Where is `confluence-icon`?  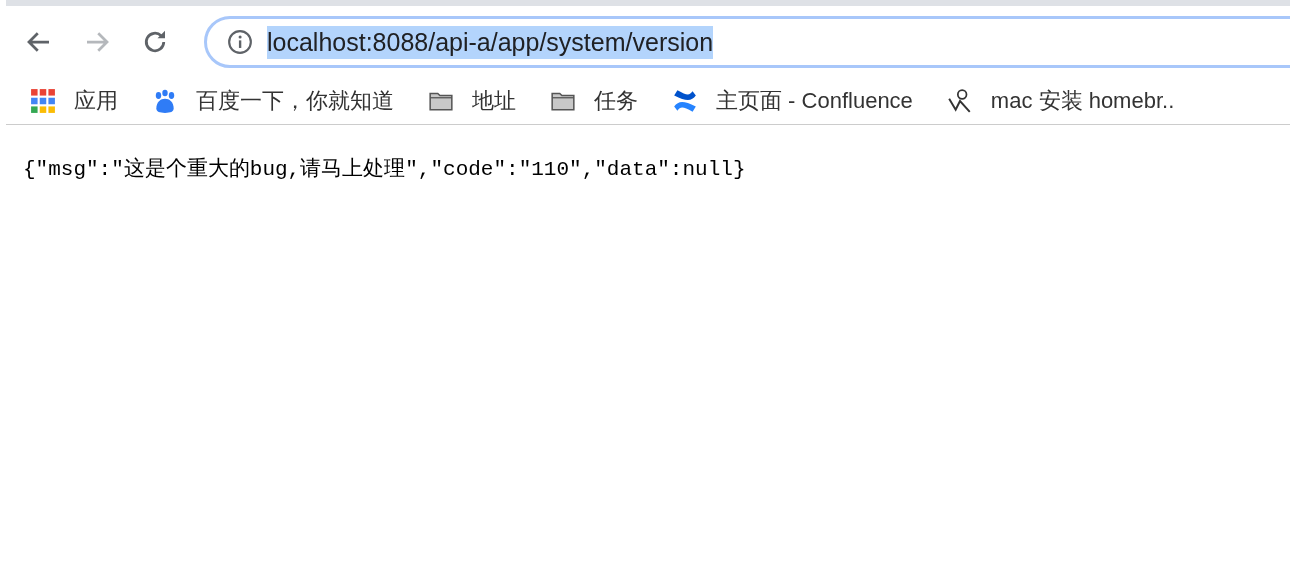
confluence-icon is located at coordinates (685, 101).